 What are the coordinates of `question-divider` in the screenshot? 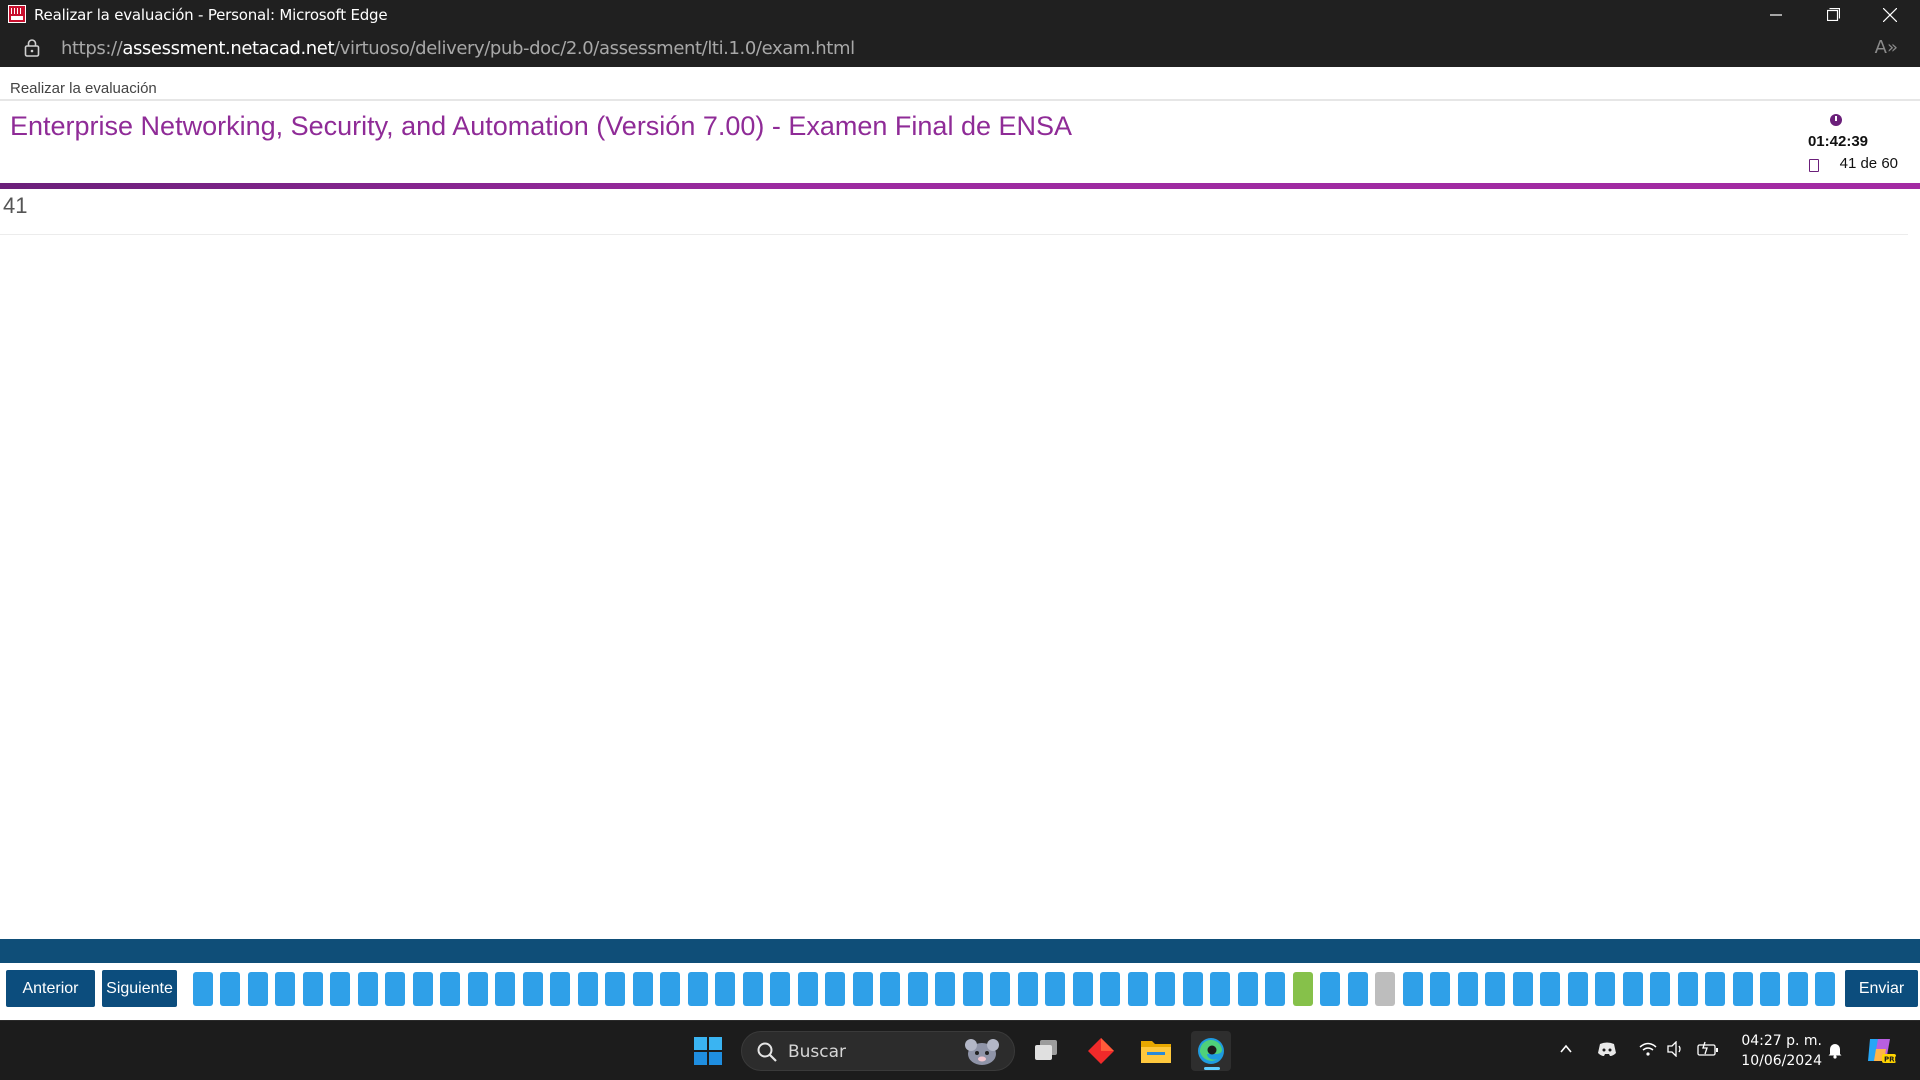 It's located at (954, 234).